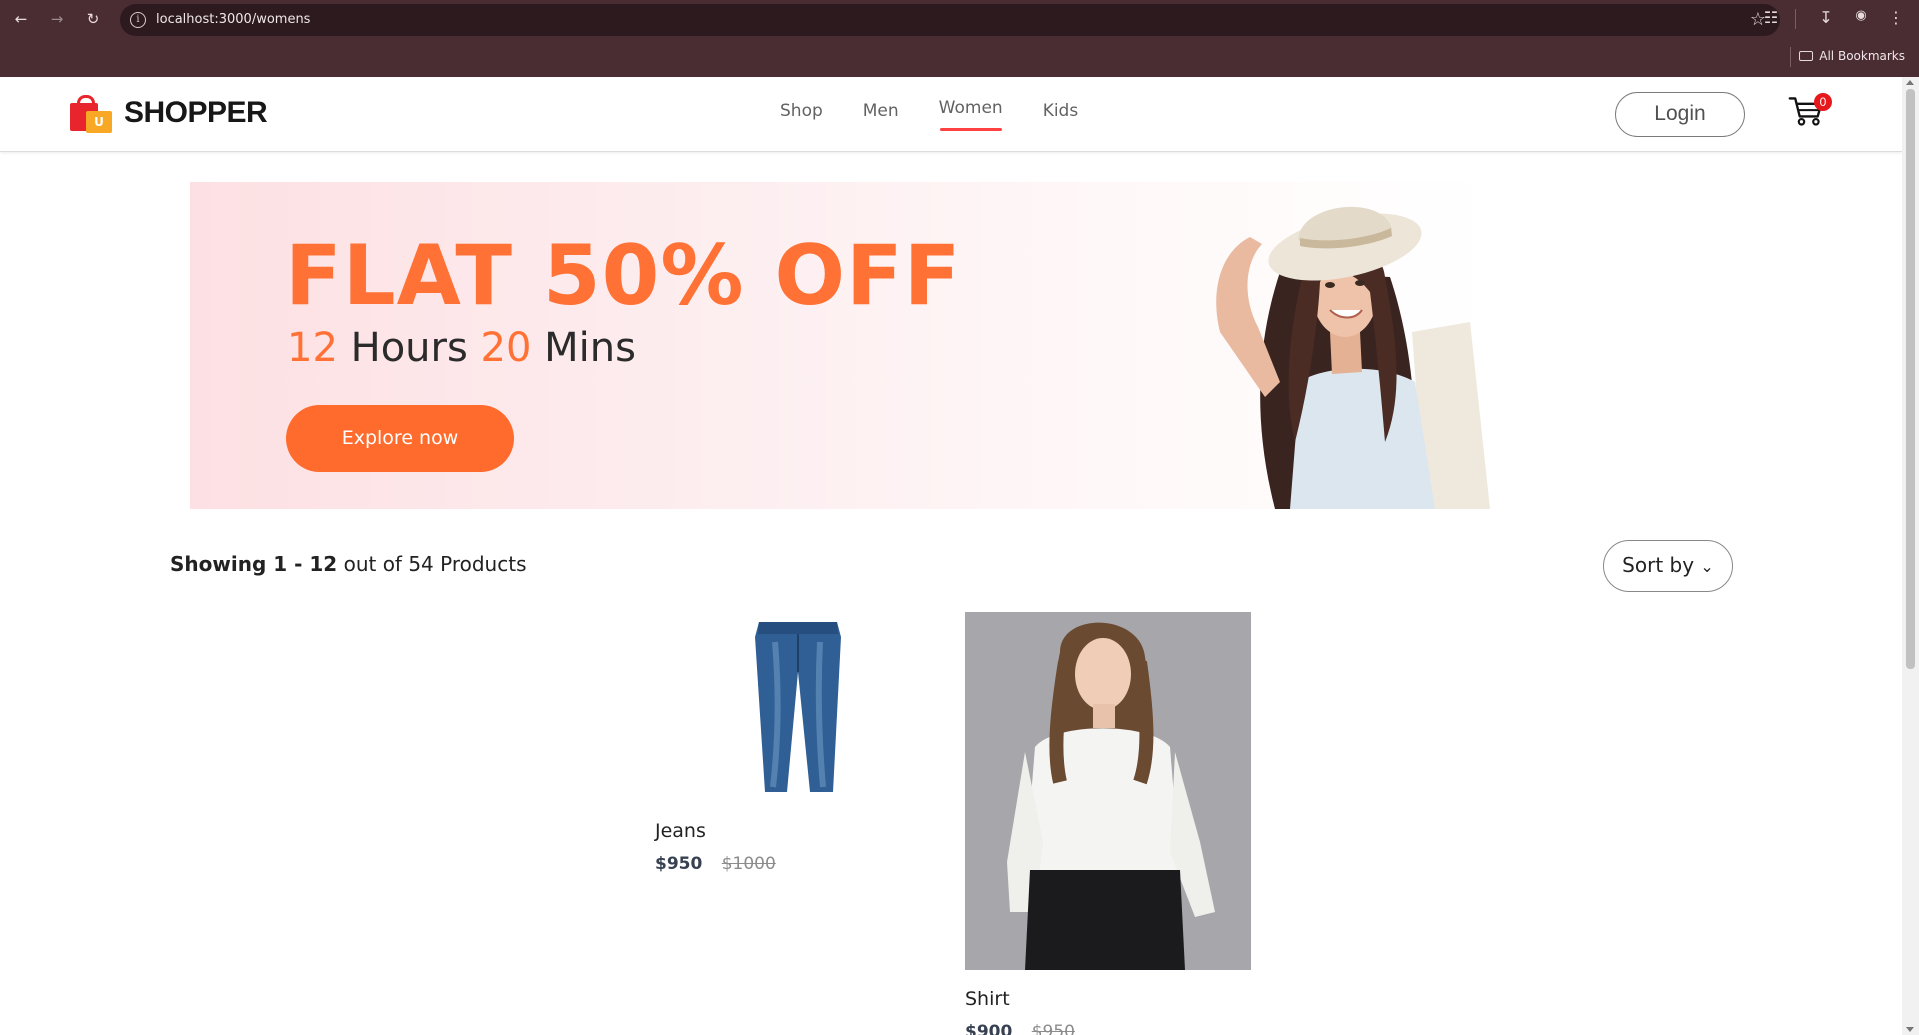 Image resolution: width=1919 pixels, height=1035 pixels. What do you see at coordinates (435, 564) in the screenshot?
I see `results-total: out of 54 Products` at bounding box center [435, 564].